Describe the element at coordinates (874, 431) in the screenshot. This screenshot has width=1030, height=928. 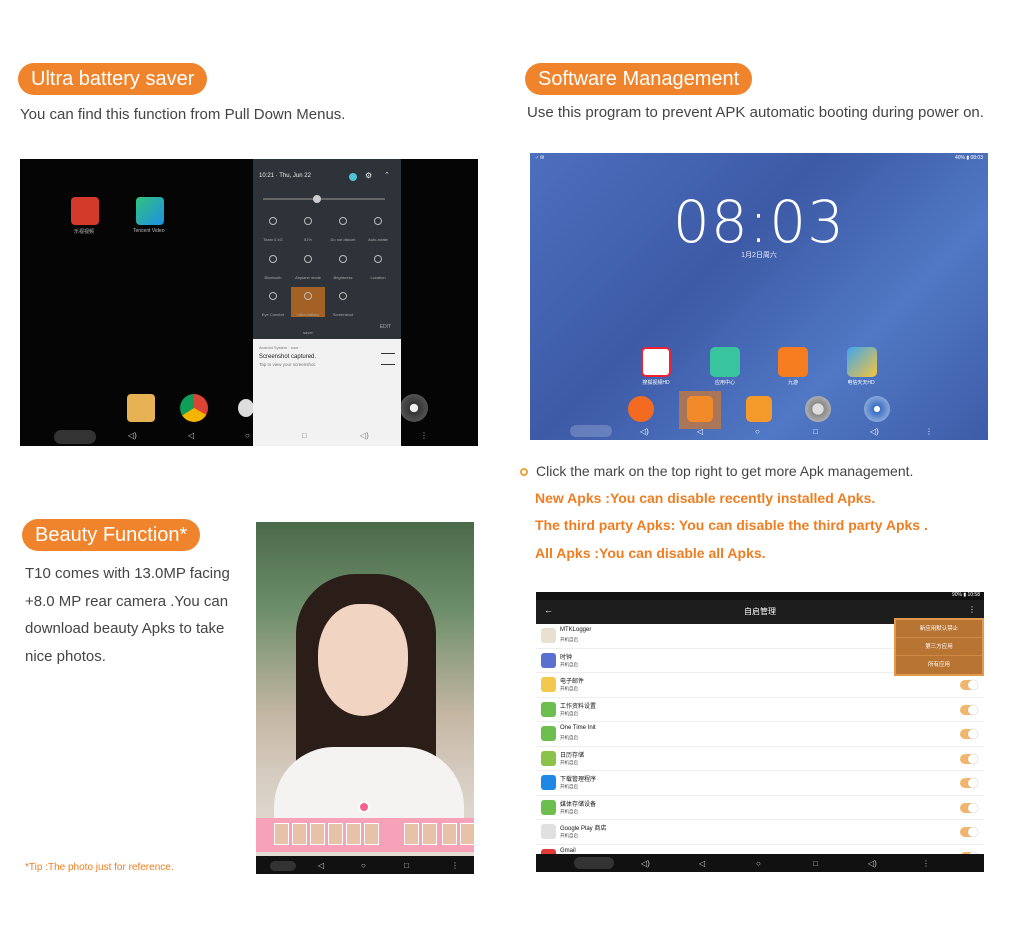
I see `home-volume-up-icon: ◁)` at that location.